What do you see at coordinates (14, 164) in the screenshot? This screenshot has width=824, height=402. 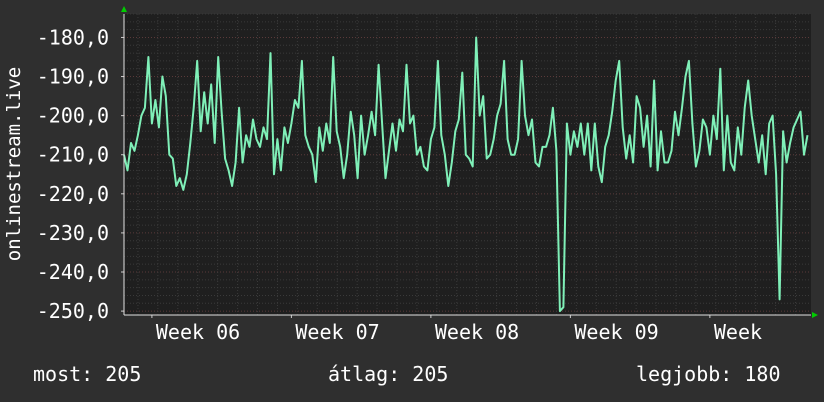 I see `y-axis-label: onlinestream.live` at bounding box center [14, 164].